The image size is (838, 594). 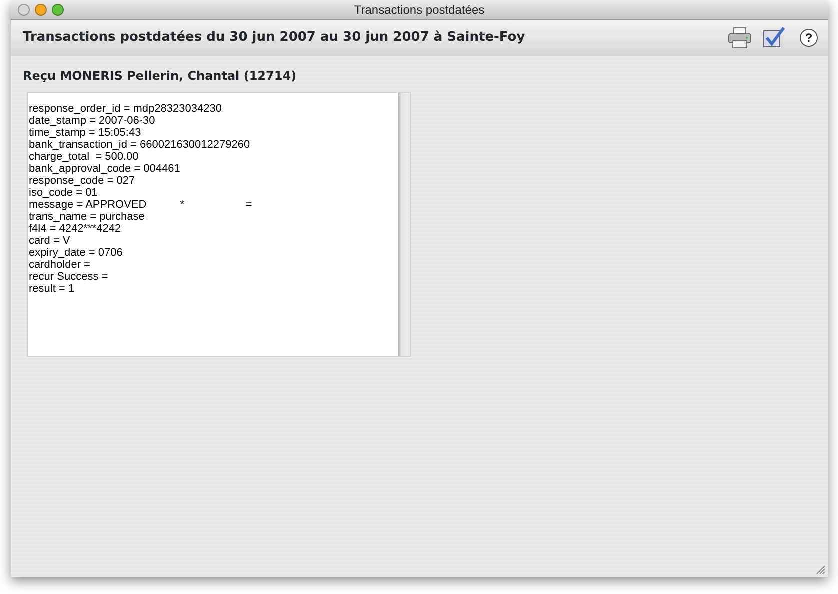 What do you see at coordinates (76, 253) in the screenshot?
I see `receipt-line: expiry_date = 0706` at bounding box center [76, 253].